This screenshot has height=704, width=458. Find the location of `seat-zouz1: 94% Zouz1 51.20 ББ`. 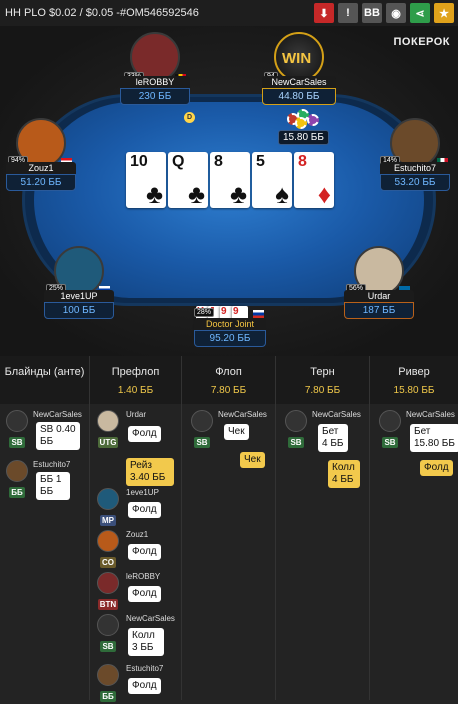

seat-zouz1: 94% Zouz1 51.20 ББ is located at coordinates (41, 154).